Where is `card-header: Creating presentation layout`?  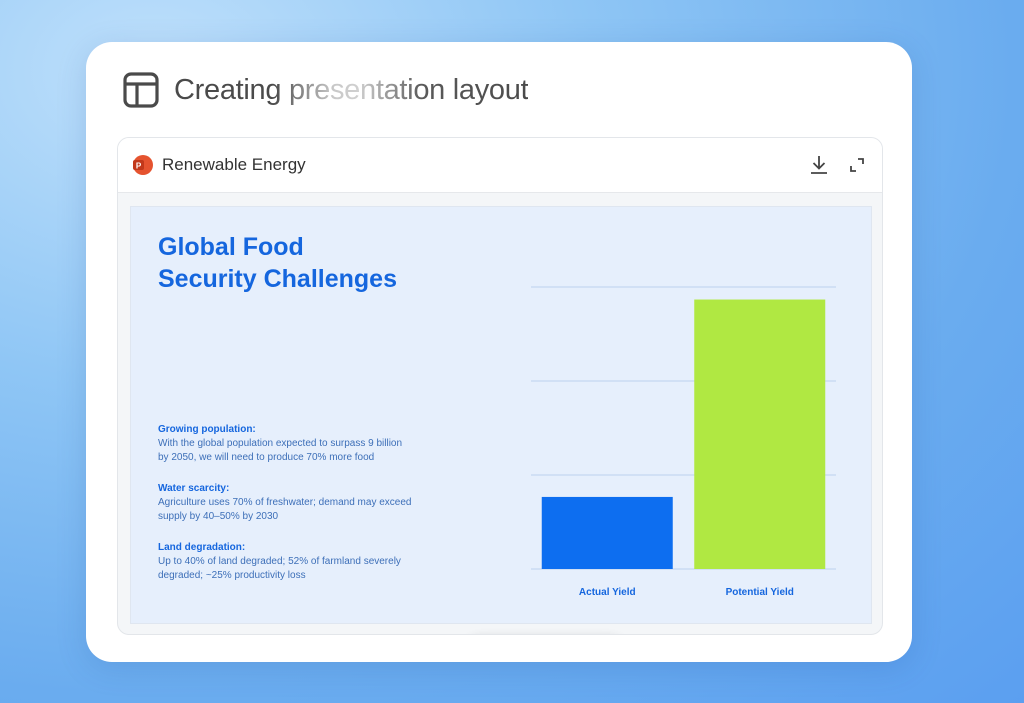 card-header: Creating presentation layout is located at coordinates (325, 90).